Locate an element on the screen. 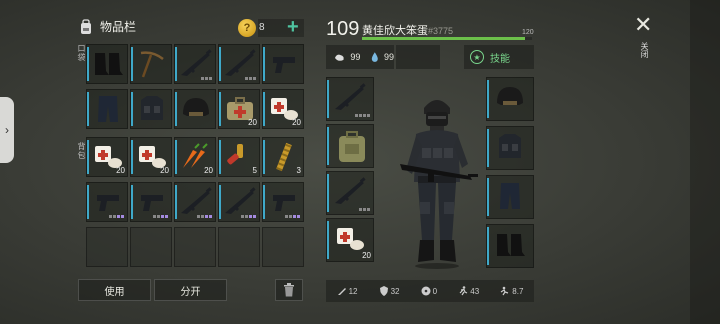  close-button: ✕ is located at coordinates (643, 25).